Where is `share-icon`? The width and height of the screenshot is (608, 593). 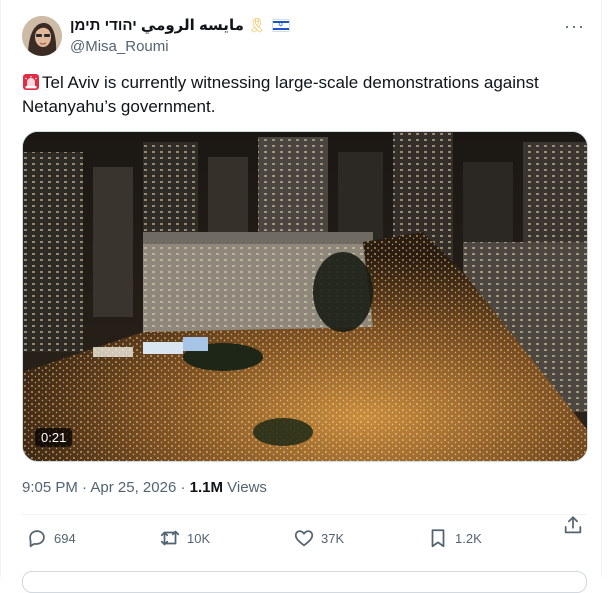 share-icon is located at coordinates (573, 525).